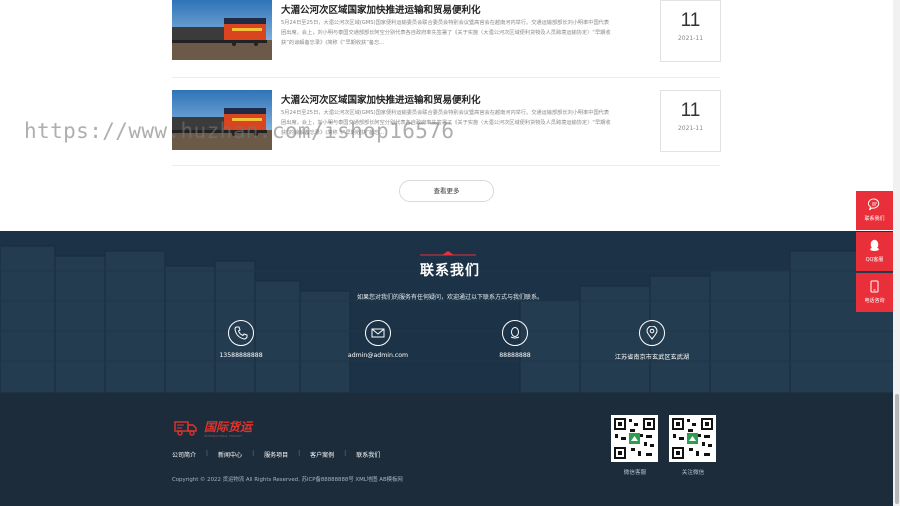 This screenshot has width=900, height=506. What do you see at coordinates (189, 454) in the screenshot?
I see `footer-link-about: 公司简介` at bounding box center [189, 454].